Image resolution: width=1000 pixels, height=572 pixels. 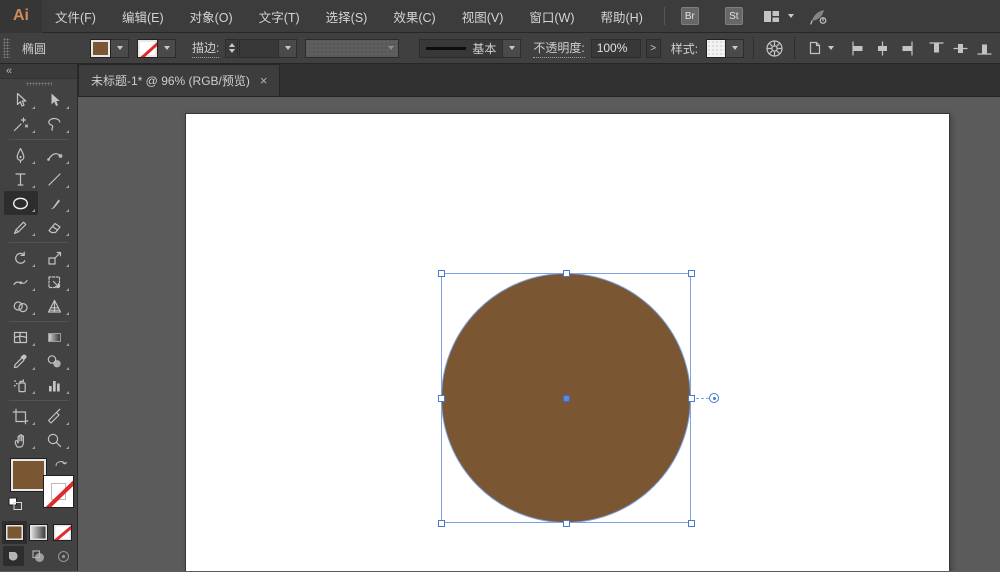 I want to click on rocket-icon, so click(x=819, y=16).